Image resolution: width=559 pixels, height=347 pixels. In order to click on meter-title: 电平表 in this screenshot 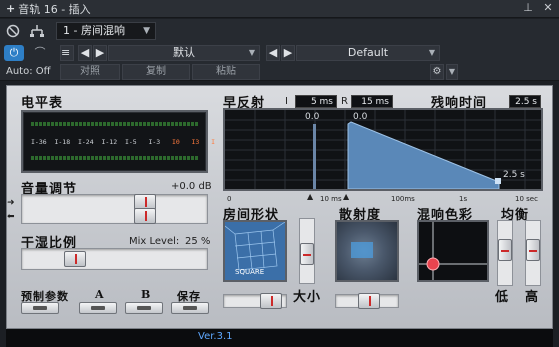, I will do `click(42, 103)`.